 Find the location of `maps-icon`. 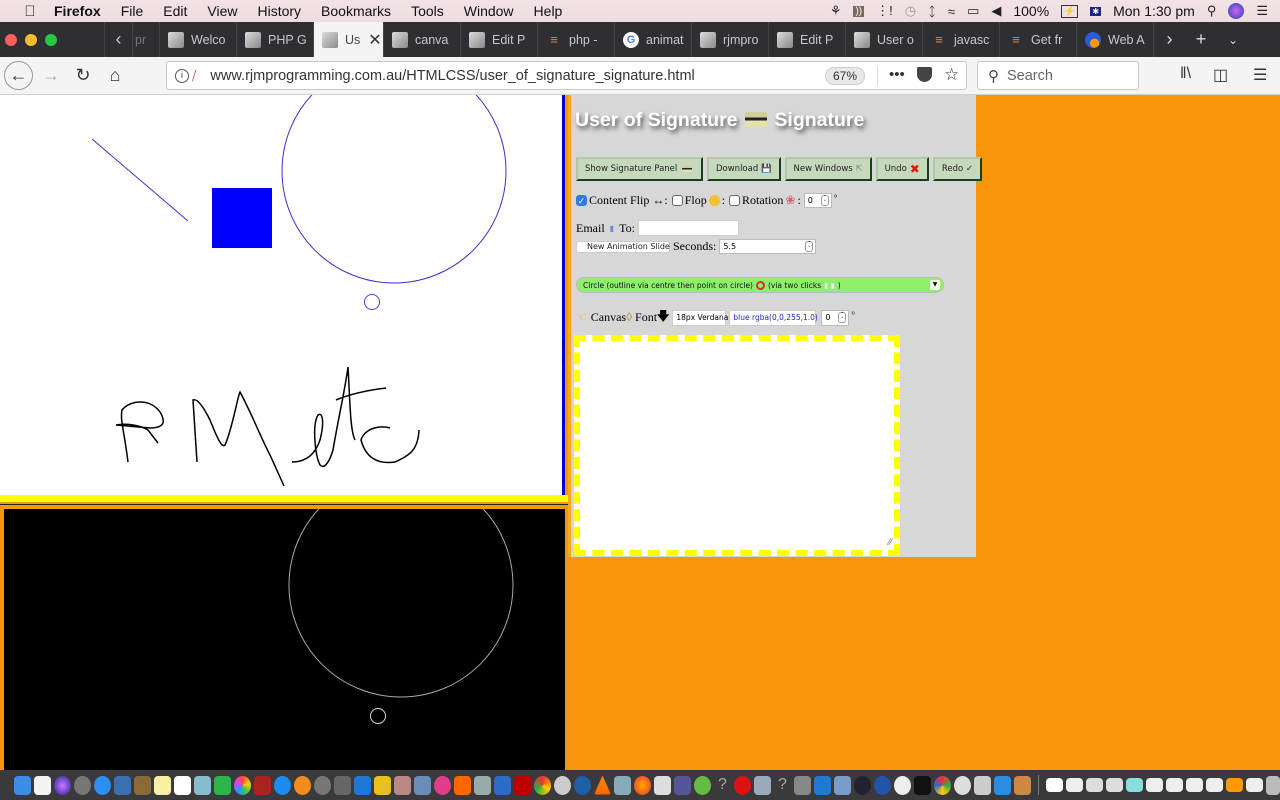

maps-icon is located at coordinates (482, 785).